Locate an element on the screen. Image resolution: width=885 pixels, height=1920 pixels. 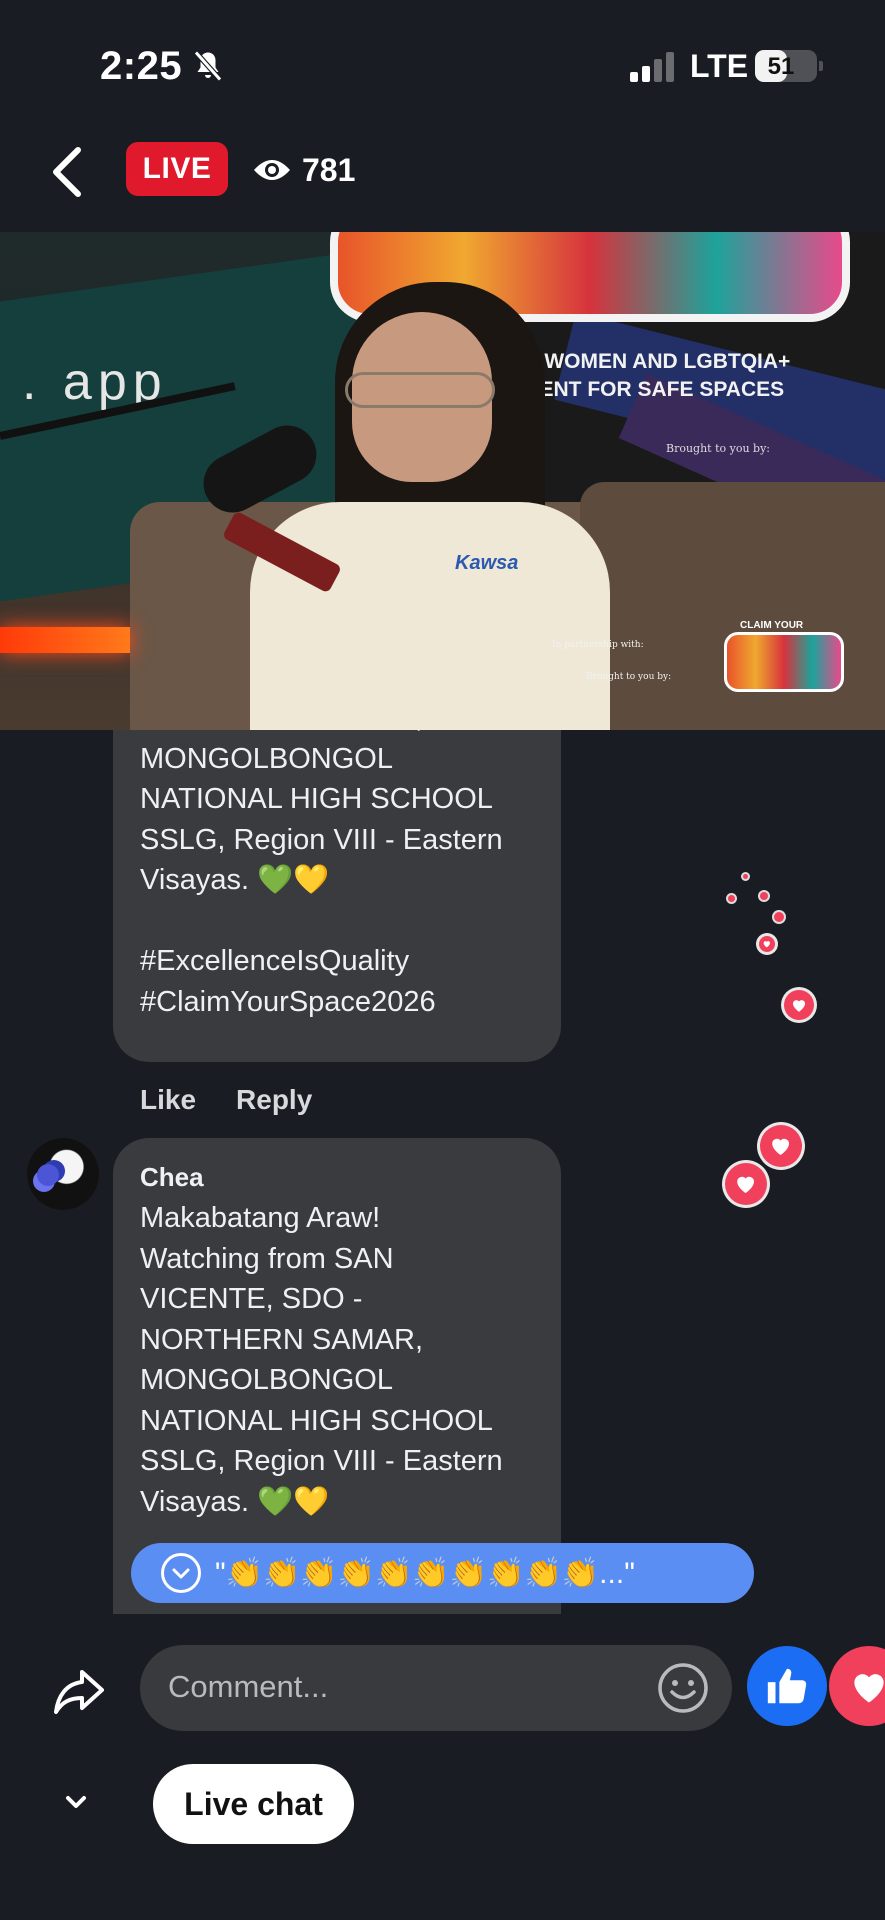
comment-author: Chea is located at coordinates (172, 1177).